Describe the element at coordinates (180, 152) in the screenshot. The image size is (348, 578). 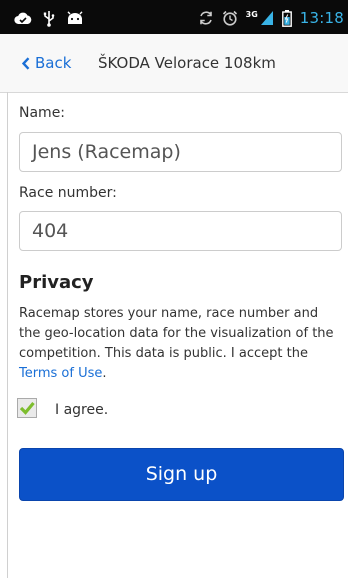
I see `name-field: Jens (Racemap)` at that location.